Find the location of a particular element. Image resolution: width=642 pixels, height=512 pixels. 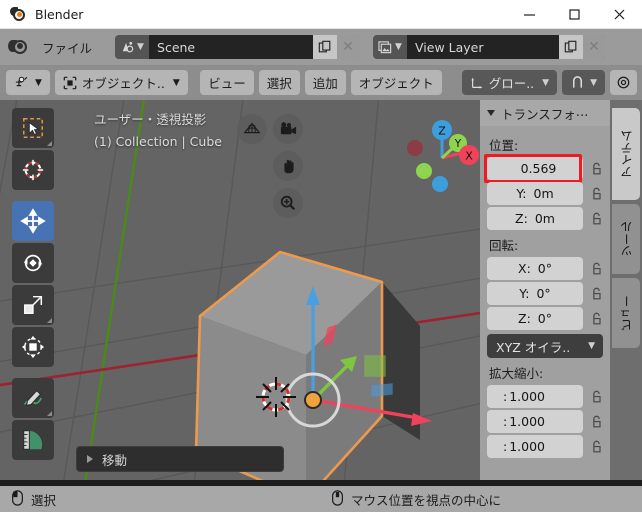

scene-name: Scene is located at coordinates (231, 47).